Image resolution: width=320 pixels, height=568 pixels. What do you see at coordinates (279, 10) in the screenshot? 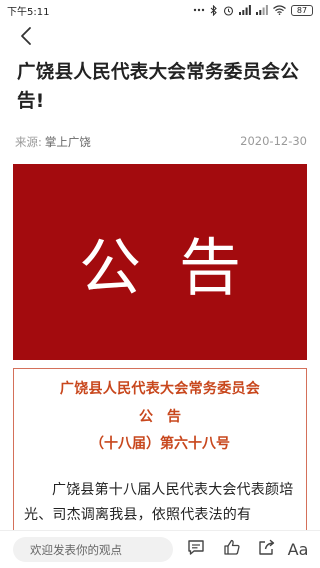
I see `wifi-icon` at bounding box center [279, 10].